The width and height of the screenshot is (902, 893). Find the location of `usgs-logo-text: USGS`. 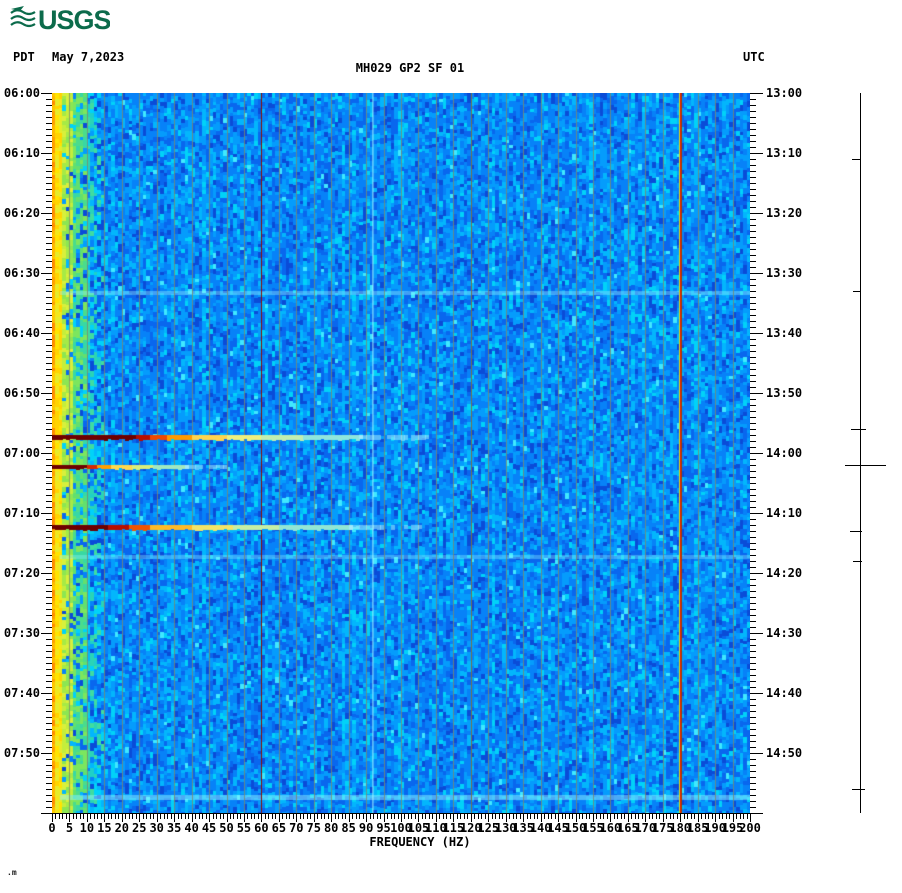

usgs-logo-text: USGS is located at coordinates (74, 18).